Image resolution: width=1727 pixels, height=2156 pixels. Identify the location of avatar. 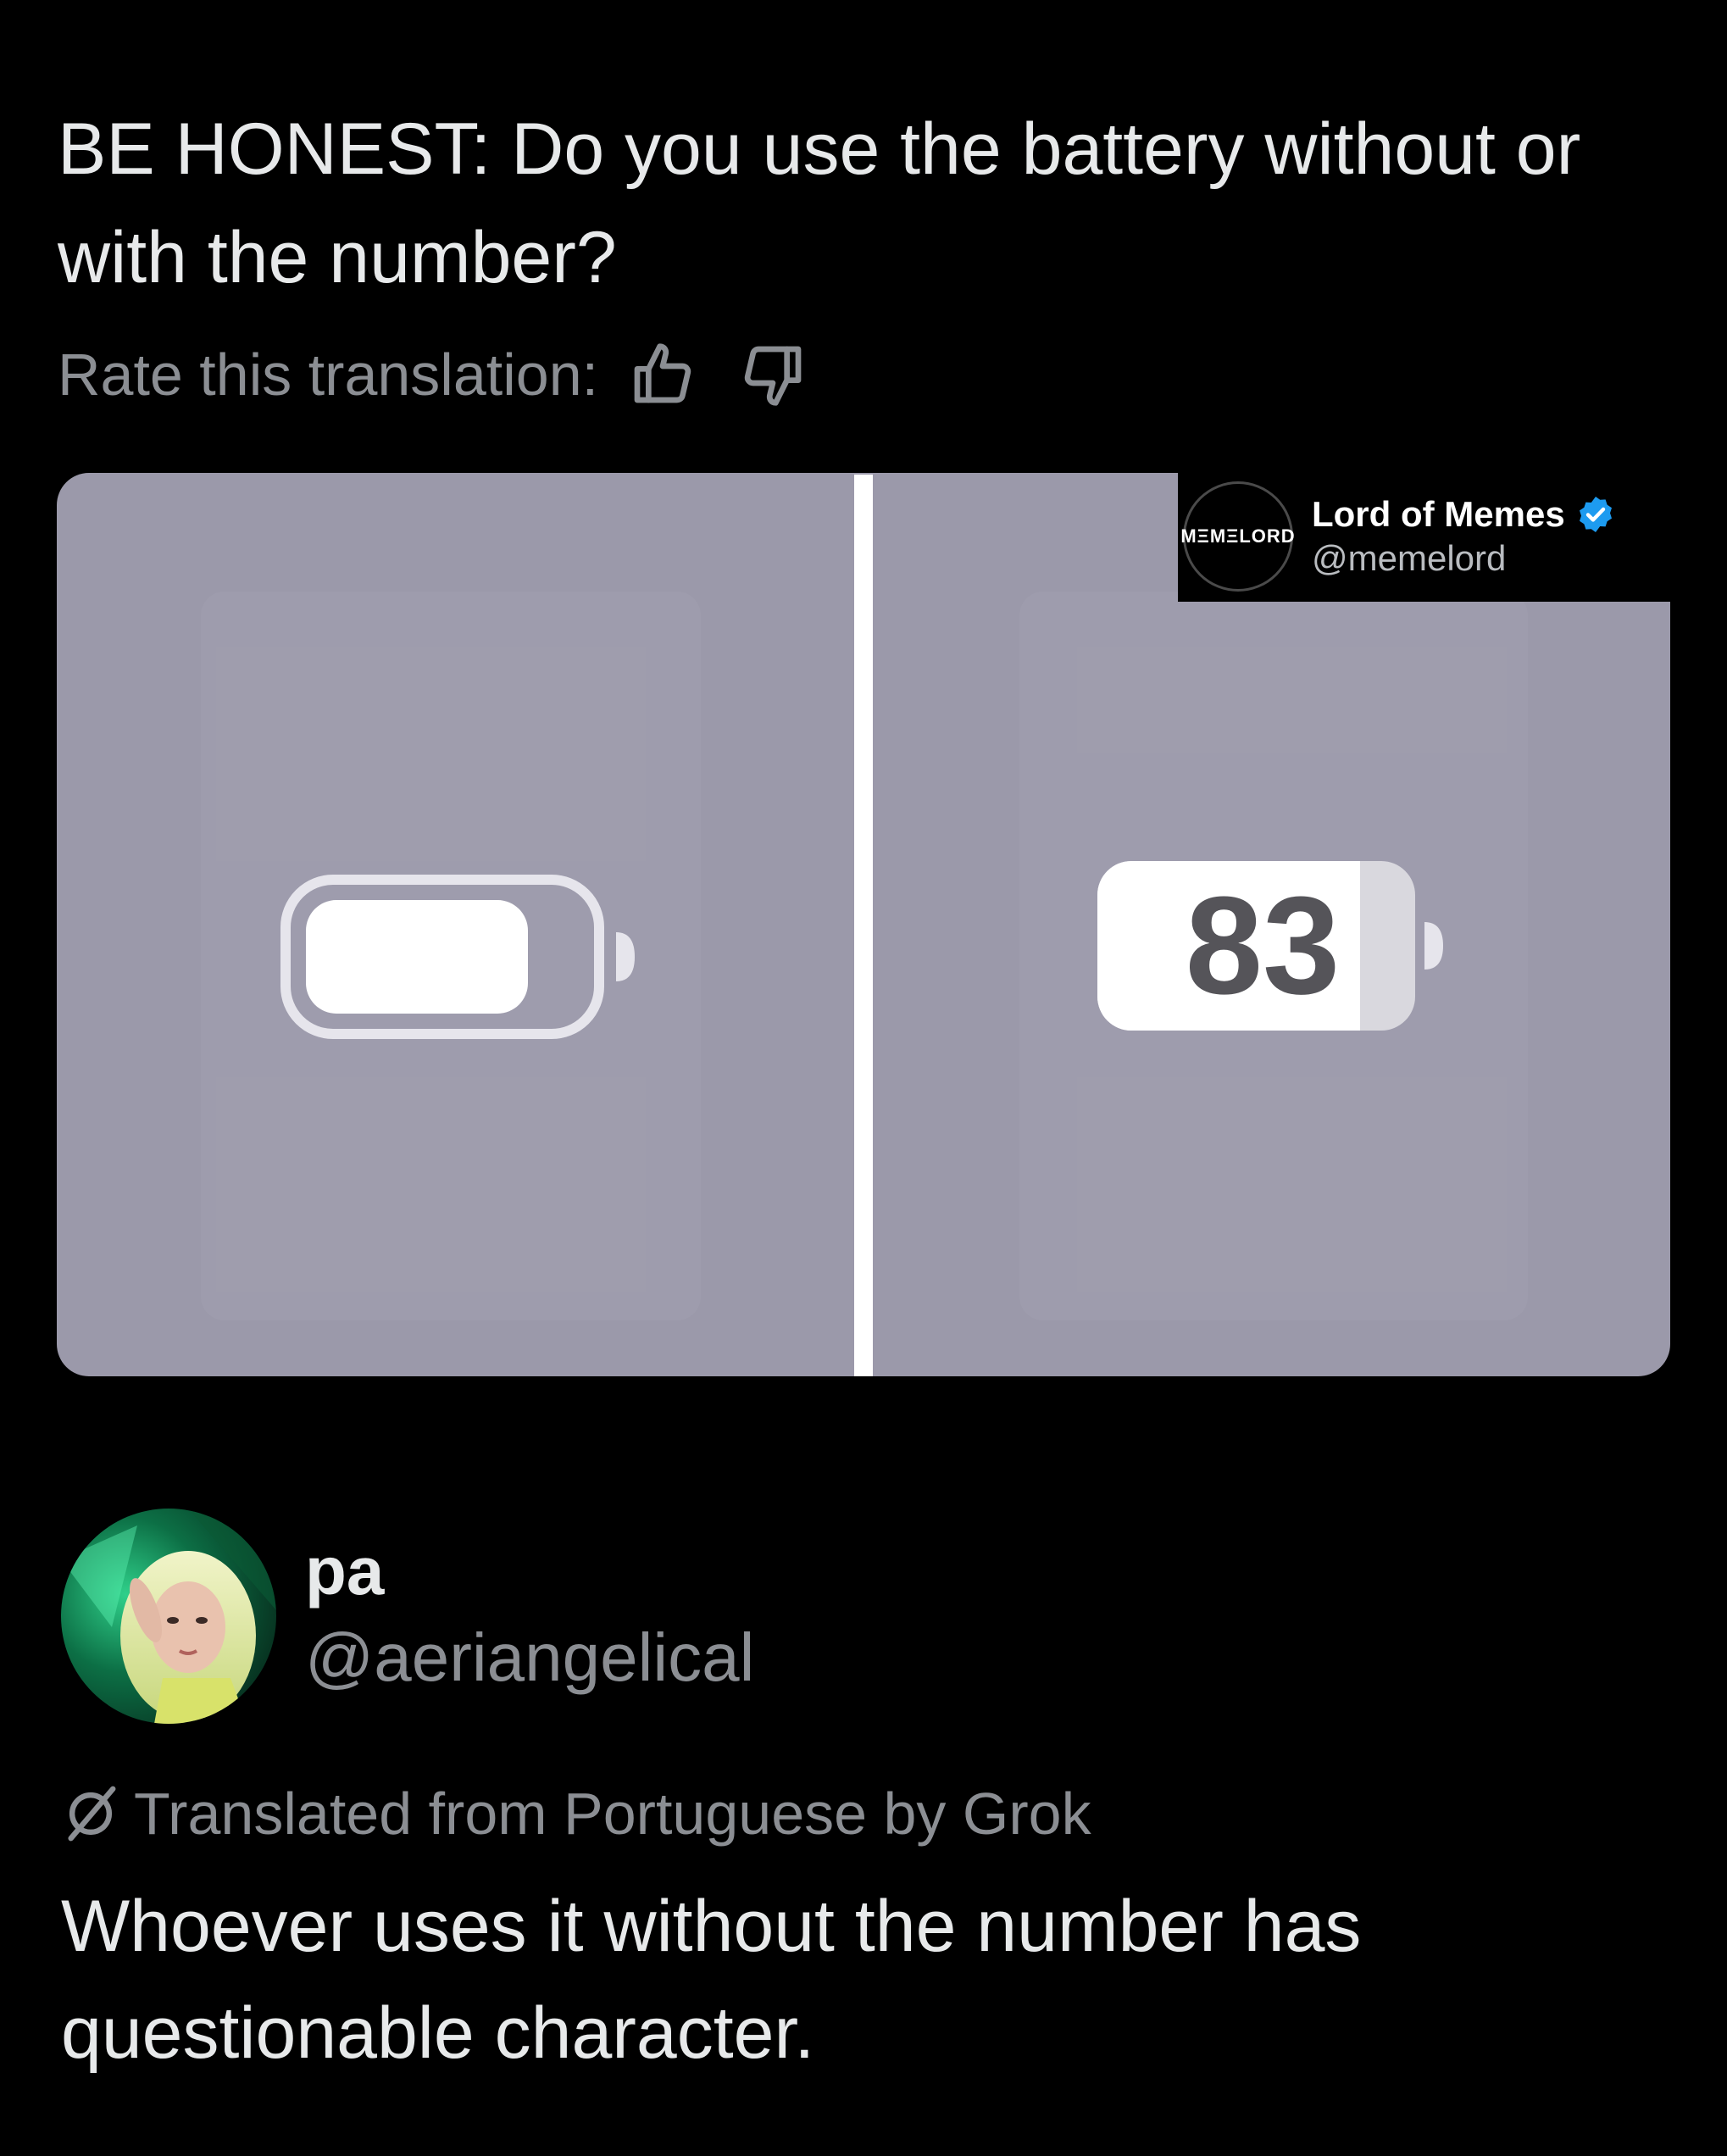
(168, 1616).